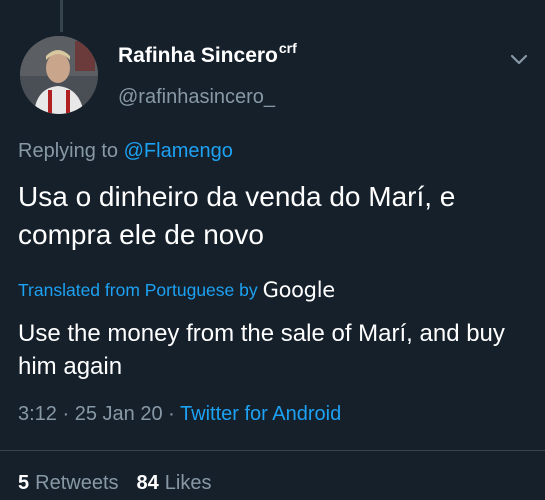 This screenshot has height=500, width=545. What do you see at coordinates (196, 97) in the screenshot?
I see `author-handle: @rafinhasincero_` at bounding box center [196, 97].